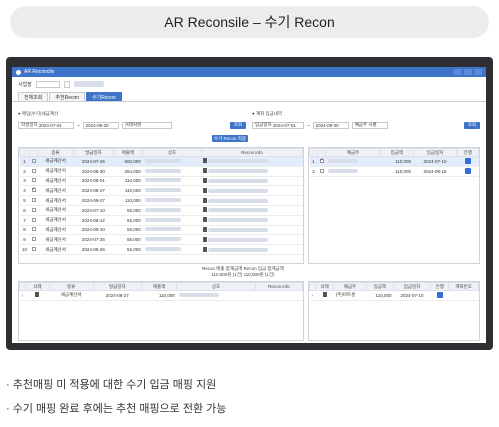 This screenshot has width=499, height=427. Describe the element at coordinates (39, 72) in the screenshot. I see `app-title: AR Reconcile` at that location.